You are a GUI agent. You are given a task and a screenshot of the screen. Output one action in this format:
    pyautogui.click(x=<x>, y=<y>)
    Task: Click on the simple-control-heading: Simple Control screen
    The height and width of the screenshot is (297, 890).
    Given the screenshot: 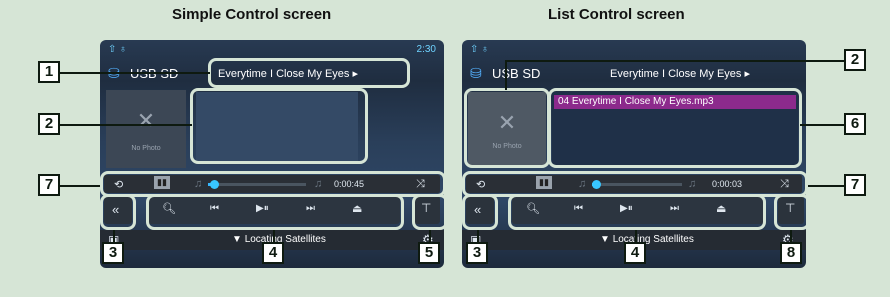 What is the action you would take?
    pyautogui.click(x=252, y=14)
    